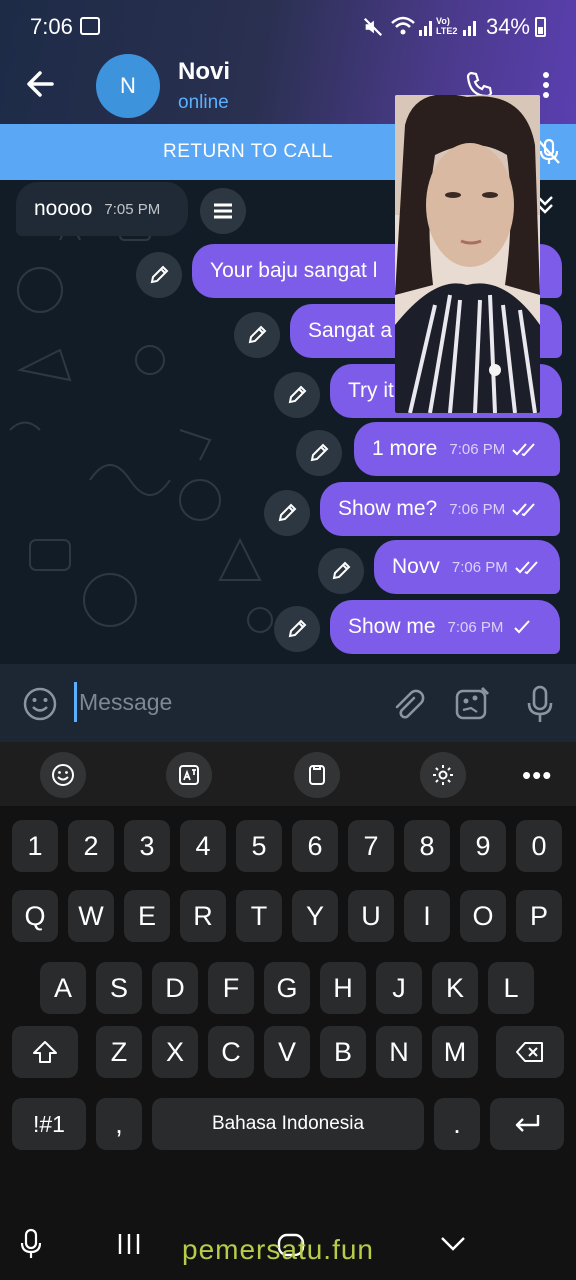  I want to click on message-text: noooo, so click(63, 208).